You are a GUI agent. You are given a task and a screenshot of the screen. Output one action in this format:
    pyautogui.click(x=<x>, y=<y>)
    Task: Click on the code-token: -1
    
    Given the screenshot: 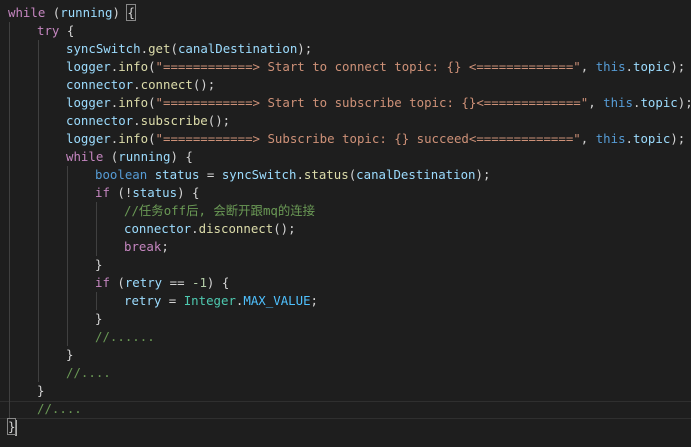 What is the action you would take?
    pyautogui.click(x=199, y=282)
    